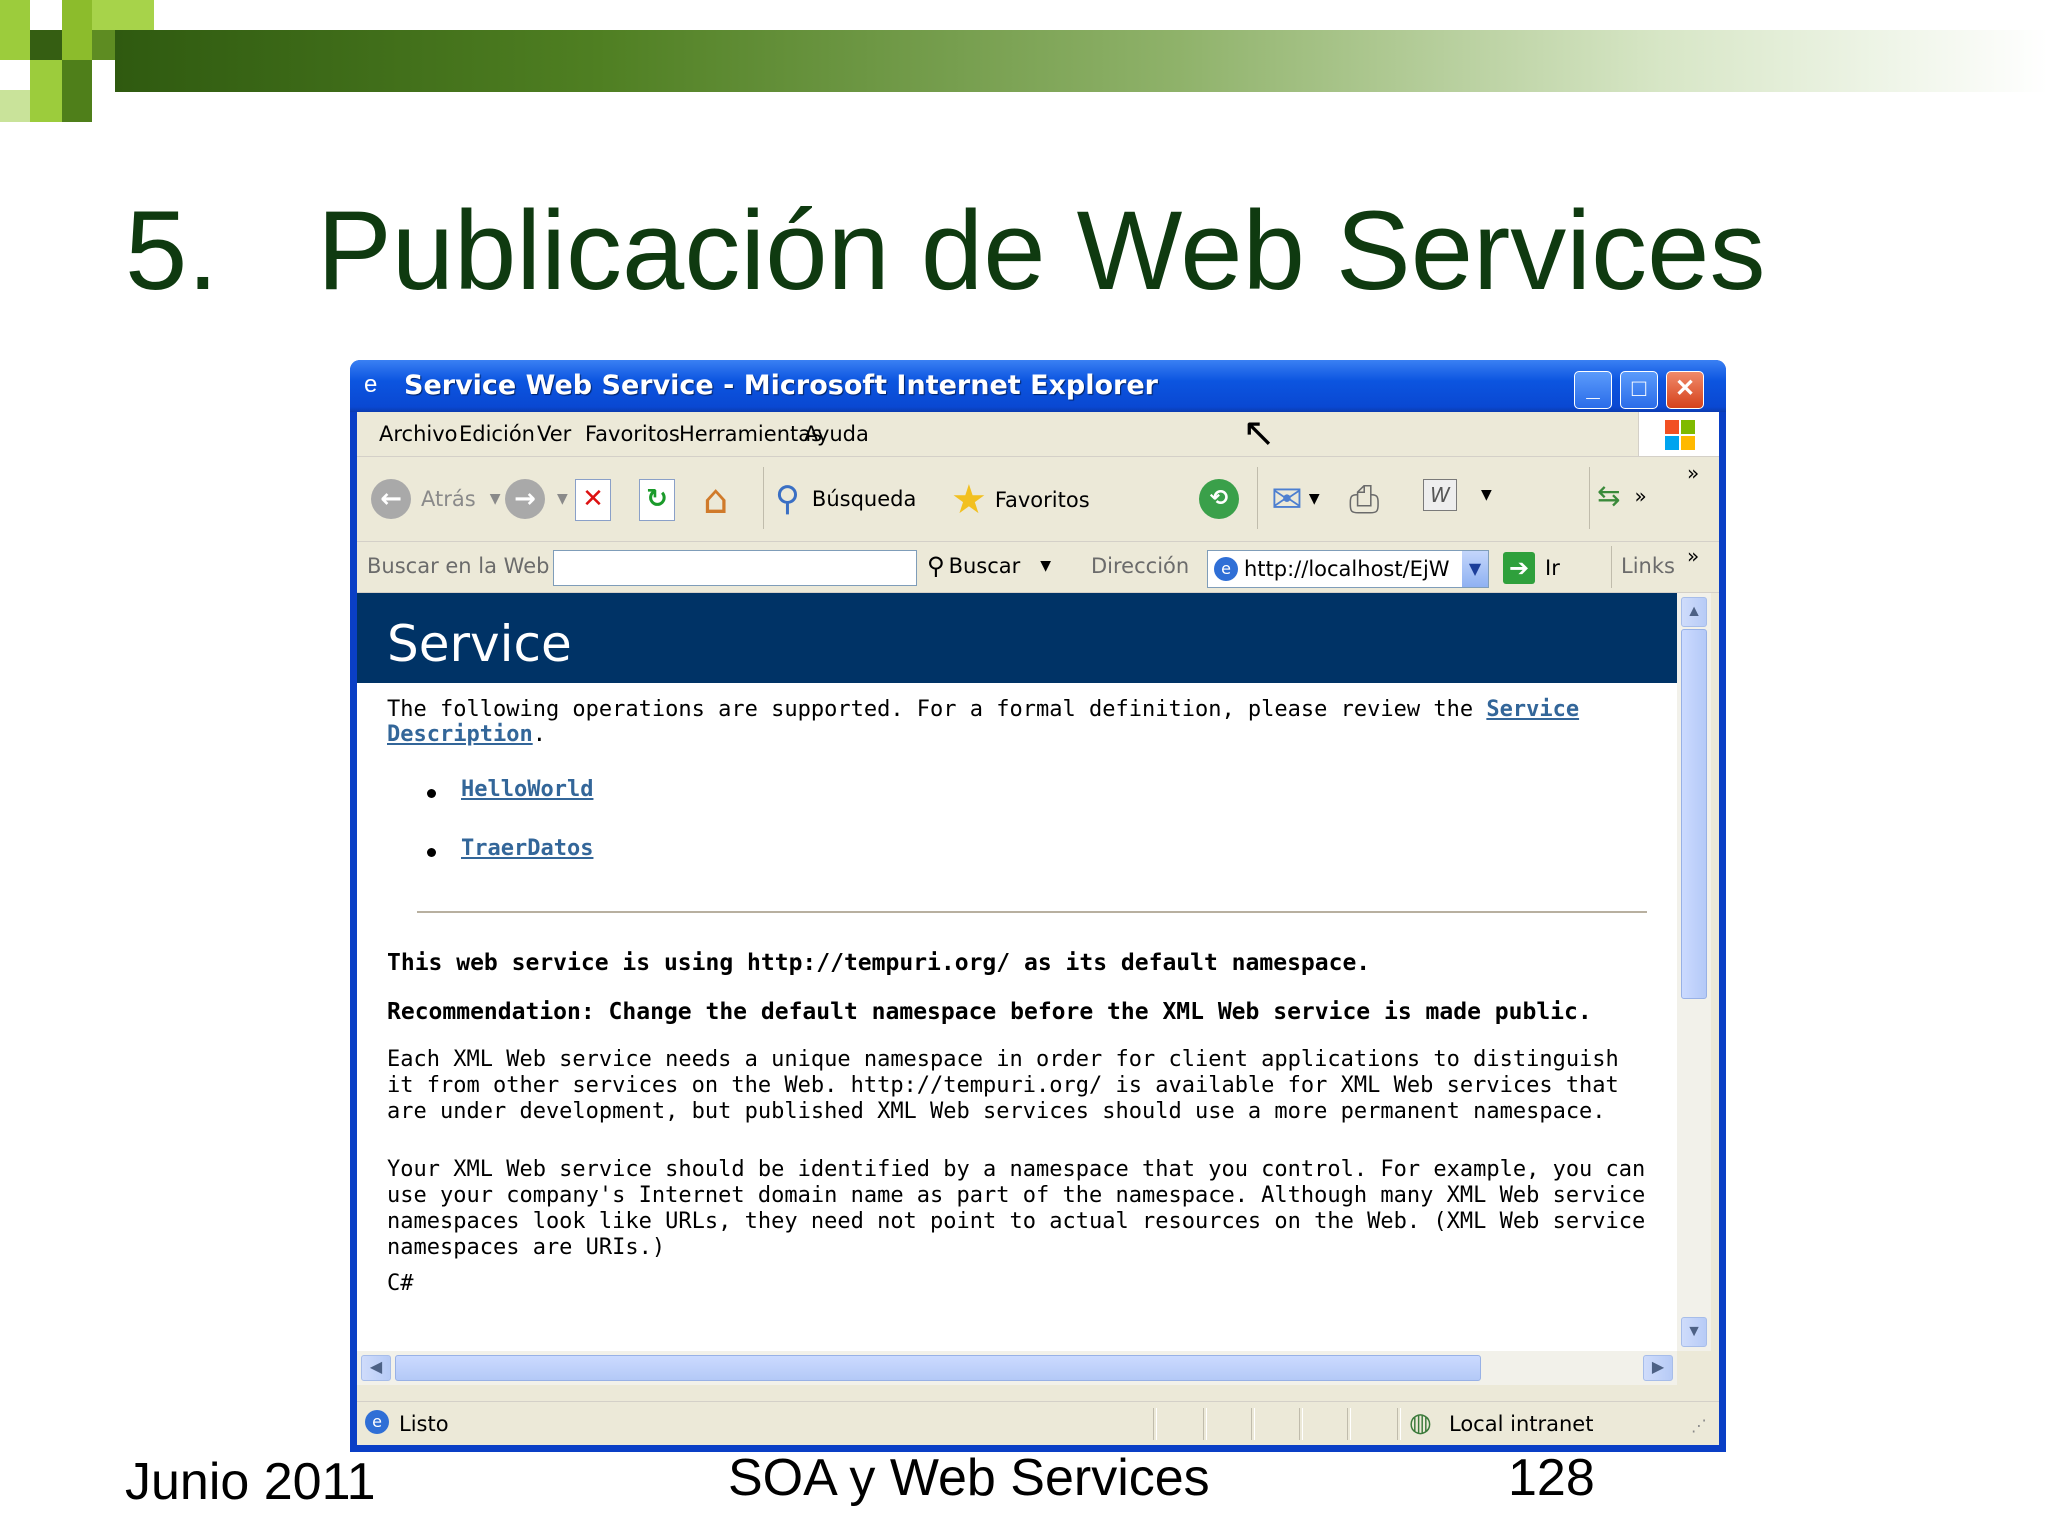  Describe the element at coordinates (1486, 495) in the screenshot. I see `edit-dropdown-icon: ▼` at that location.